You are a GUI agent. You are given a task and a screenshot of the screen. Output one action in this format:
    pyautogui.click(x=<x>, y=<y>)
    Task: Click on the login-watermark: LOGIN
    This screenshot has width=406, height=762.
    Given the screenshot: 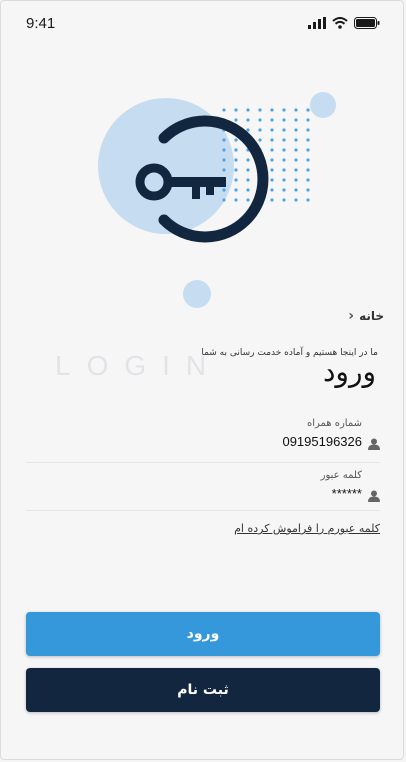 What is the action you would take?
    pyautogui.click(x=139, y=365)
    